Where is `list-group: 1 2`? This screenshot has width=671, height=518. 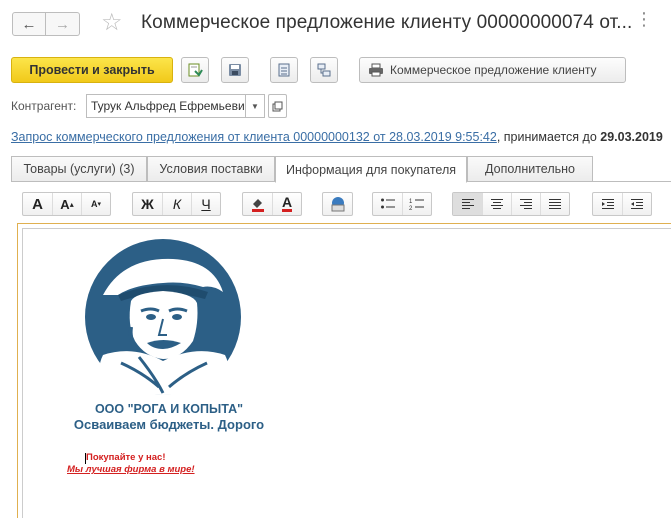
list-group: 1 2 is located at coordinates (402, 204).